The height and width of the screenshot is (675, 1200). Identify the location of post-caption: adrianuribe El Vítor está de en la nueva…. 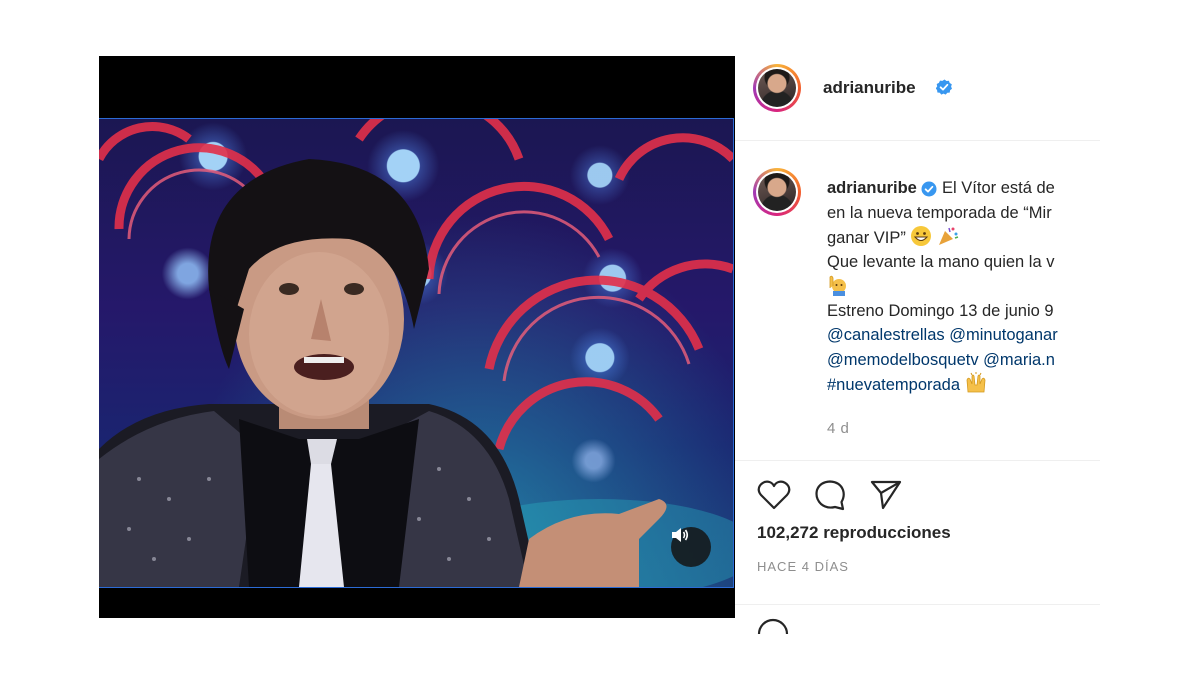
(963, 286).